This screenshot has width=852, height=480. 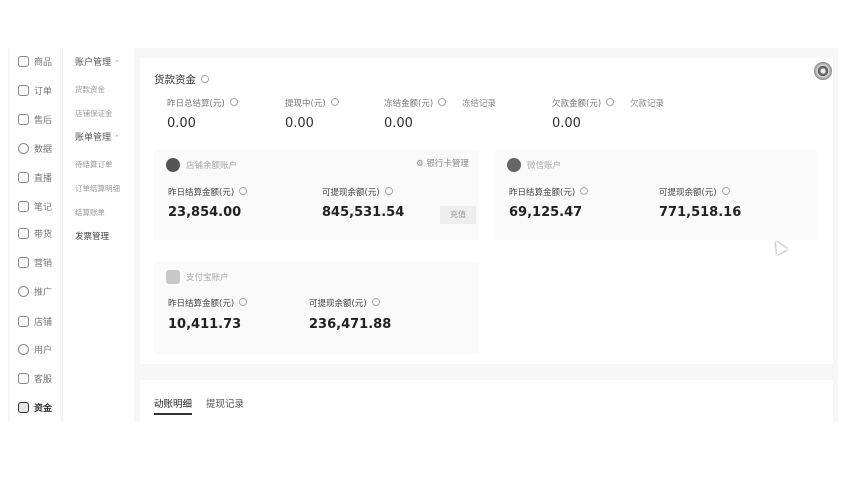 I want to click on alipay-logo-icon, so click(x=173, y=277).